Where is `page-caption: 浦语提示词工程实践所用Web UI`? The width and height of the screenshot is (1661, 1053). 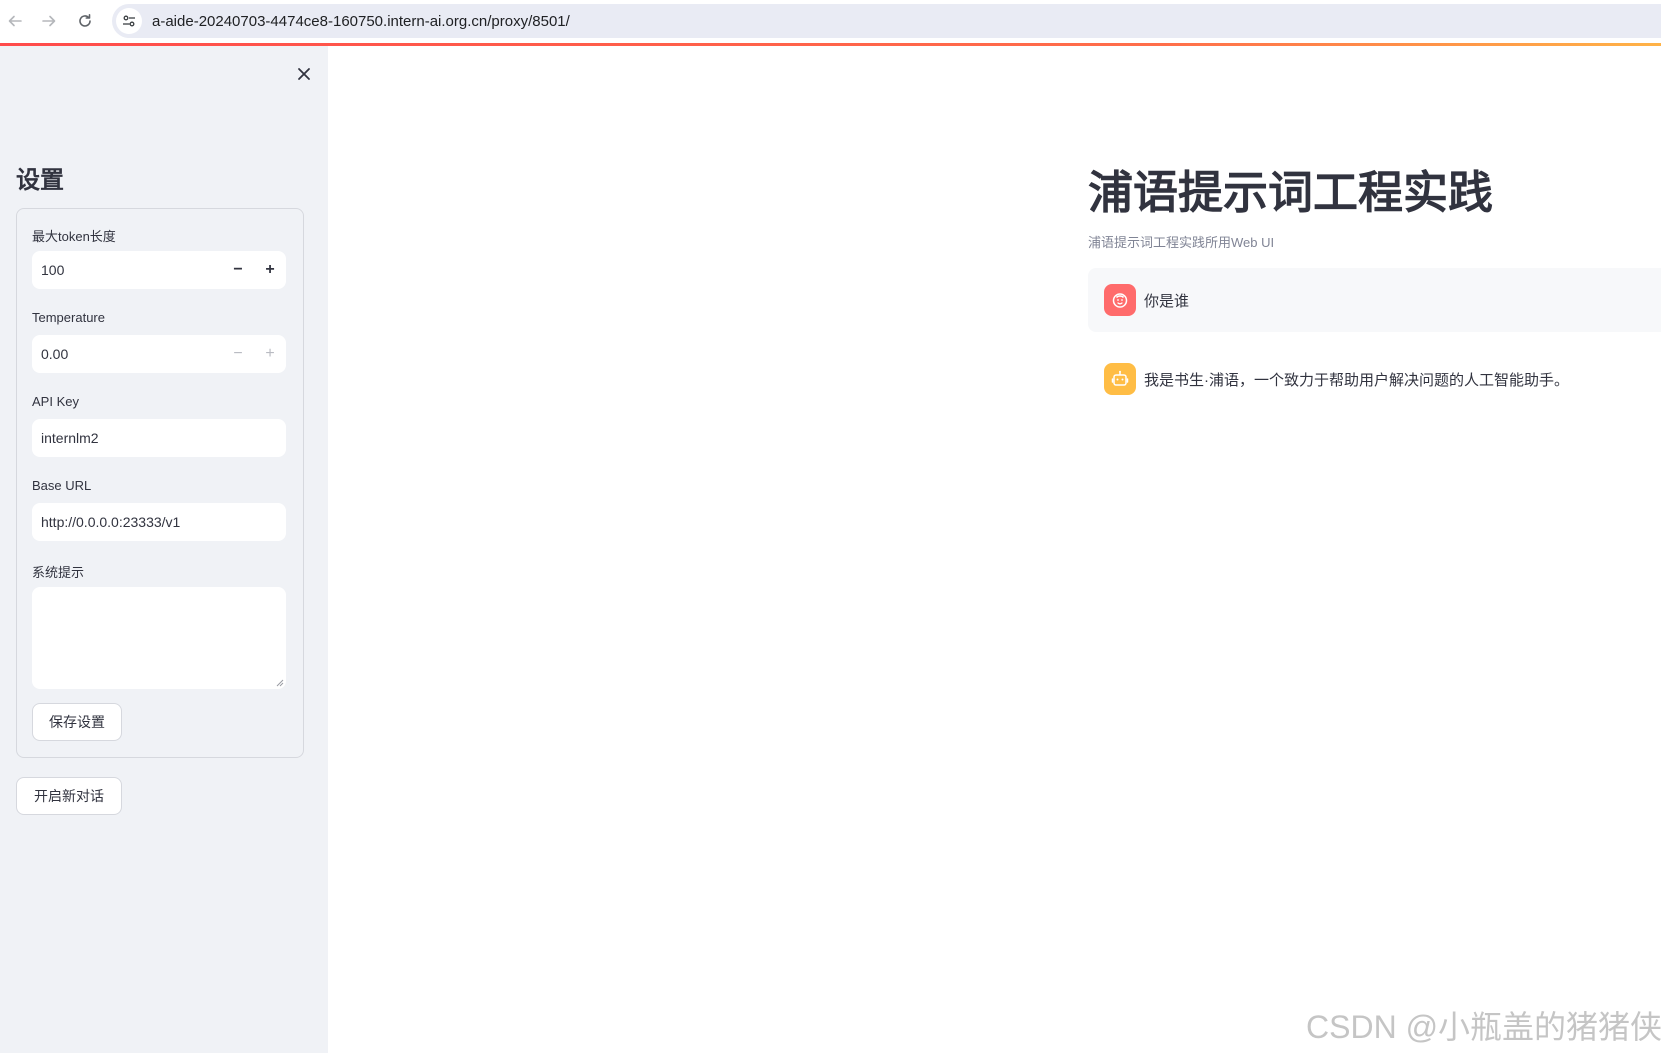 page-caption: 浦语提示词工程实践所用Web UI is located at coordinates (1181, 242).